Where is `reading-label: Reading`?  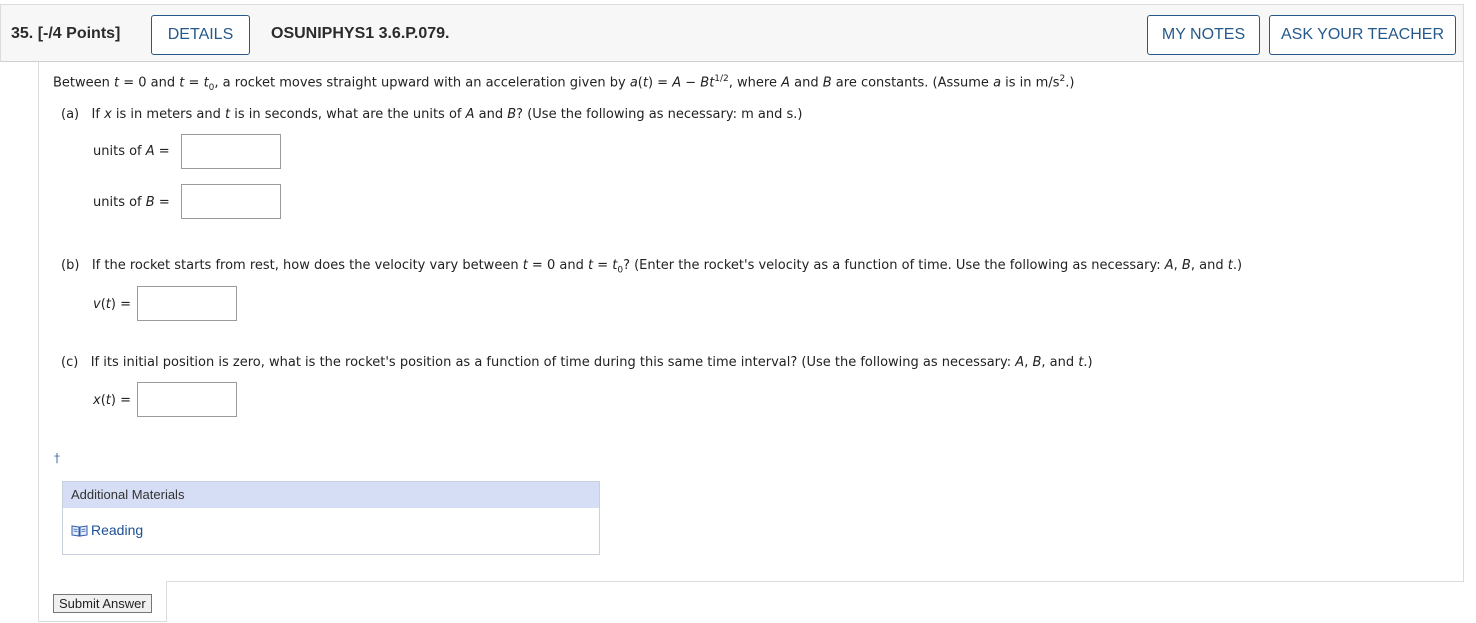 reading-label: Reading is located at coordinates (117, 530).